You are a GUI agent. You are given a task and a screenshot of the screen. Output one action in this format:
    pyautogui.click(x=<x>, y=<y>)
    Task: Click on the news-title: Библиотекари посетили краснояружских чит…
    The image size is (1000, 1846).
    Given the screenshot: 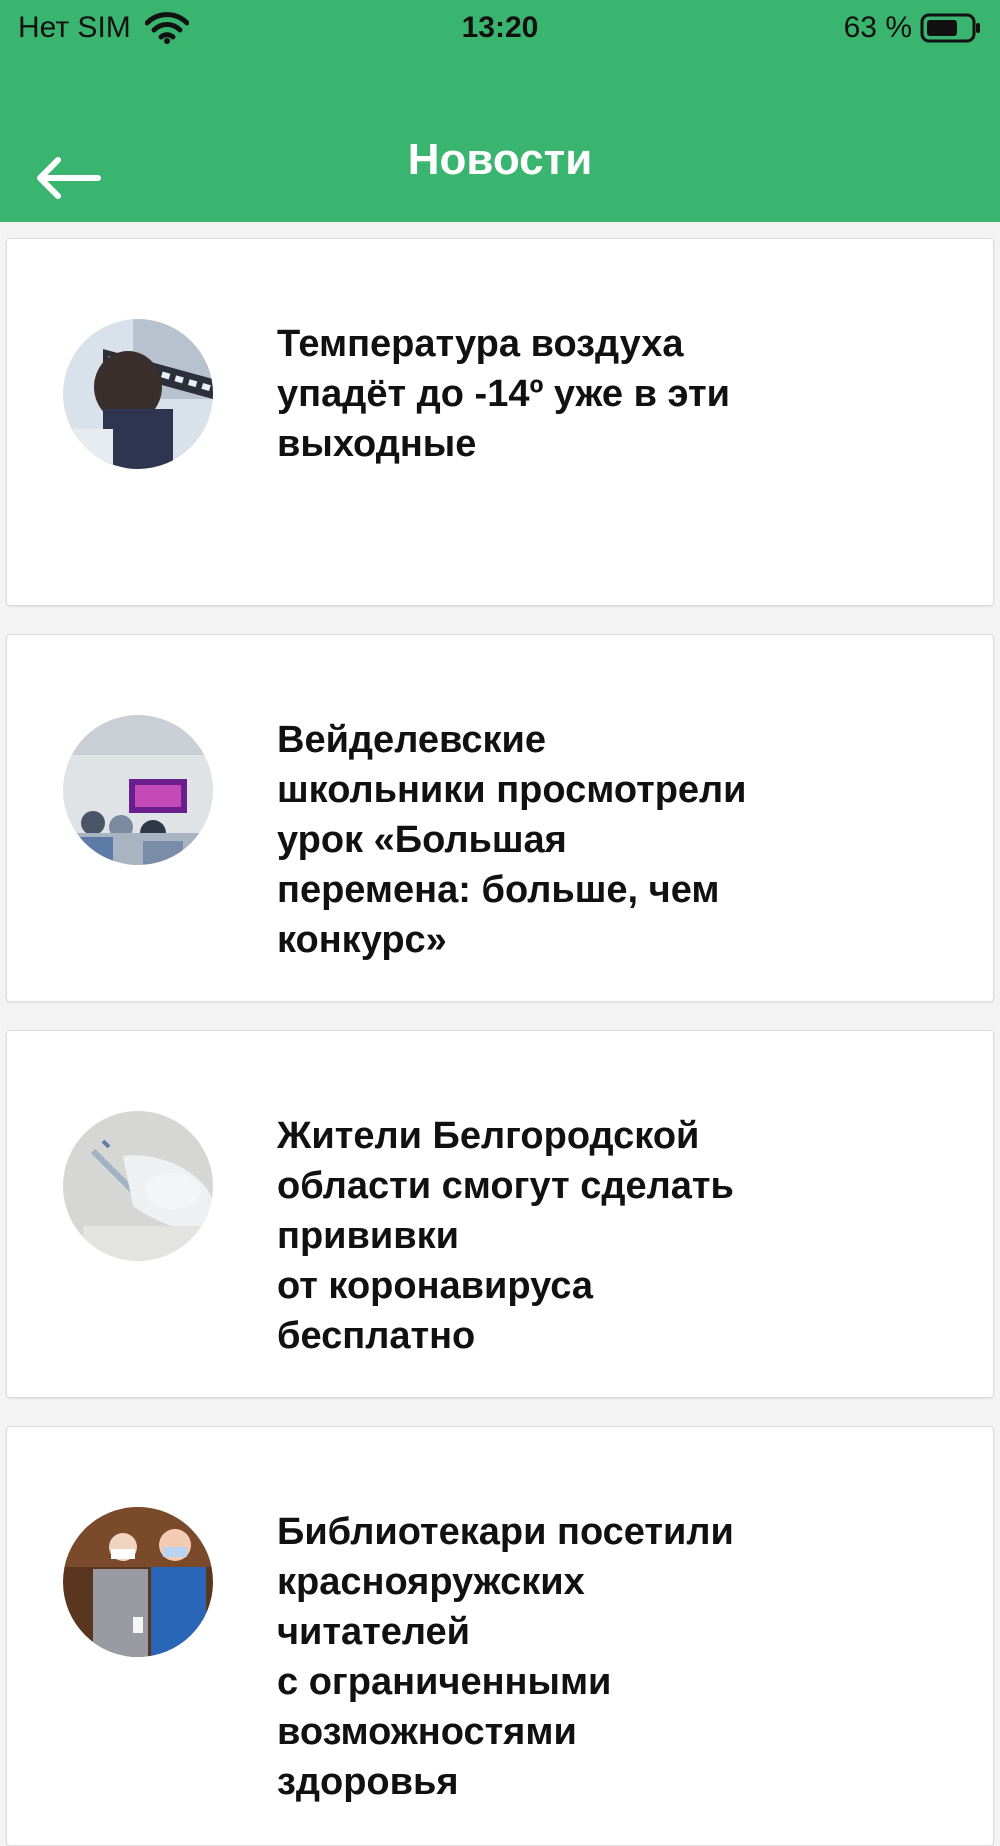 What is the action you would take?
    pyautogui.click(x=505, y=1657)
    